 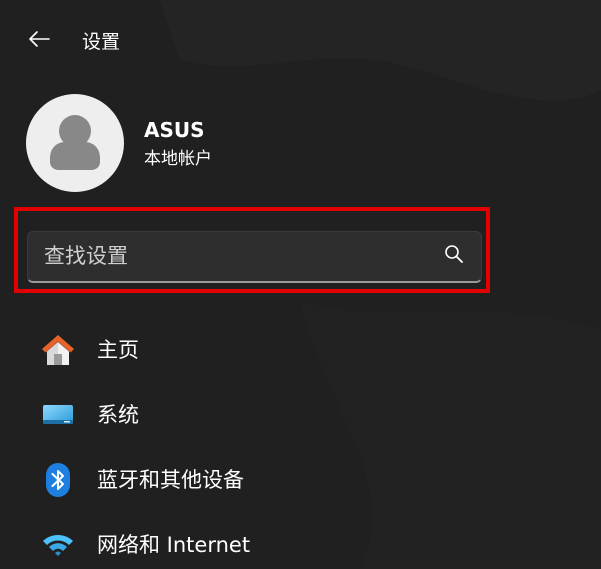 What do you see at coordinates (58, 545) in the screenshot?
I see `wifi-icon` at bounding box center [58, 545].